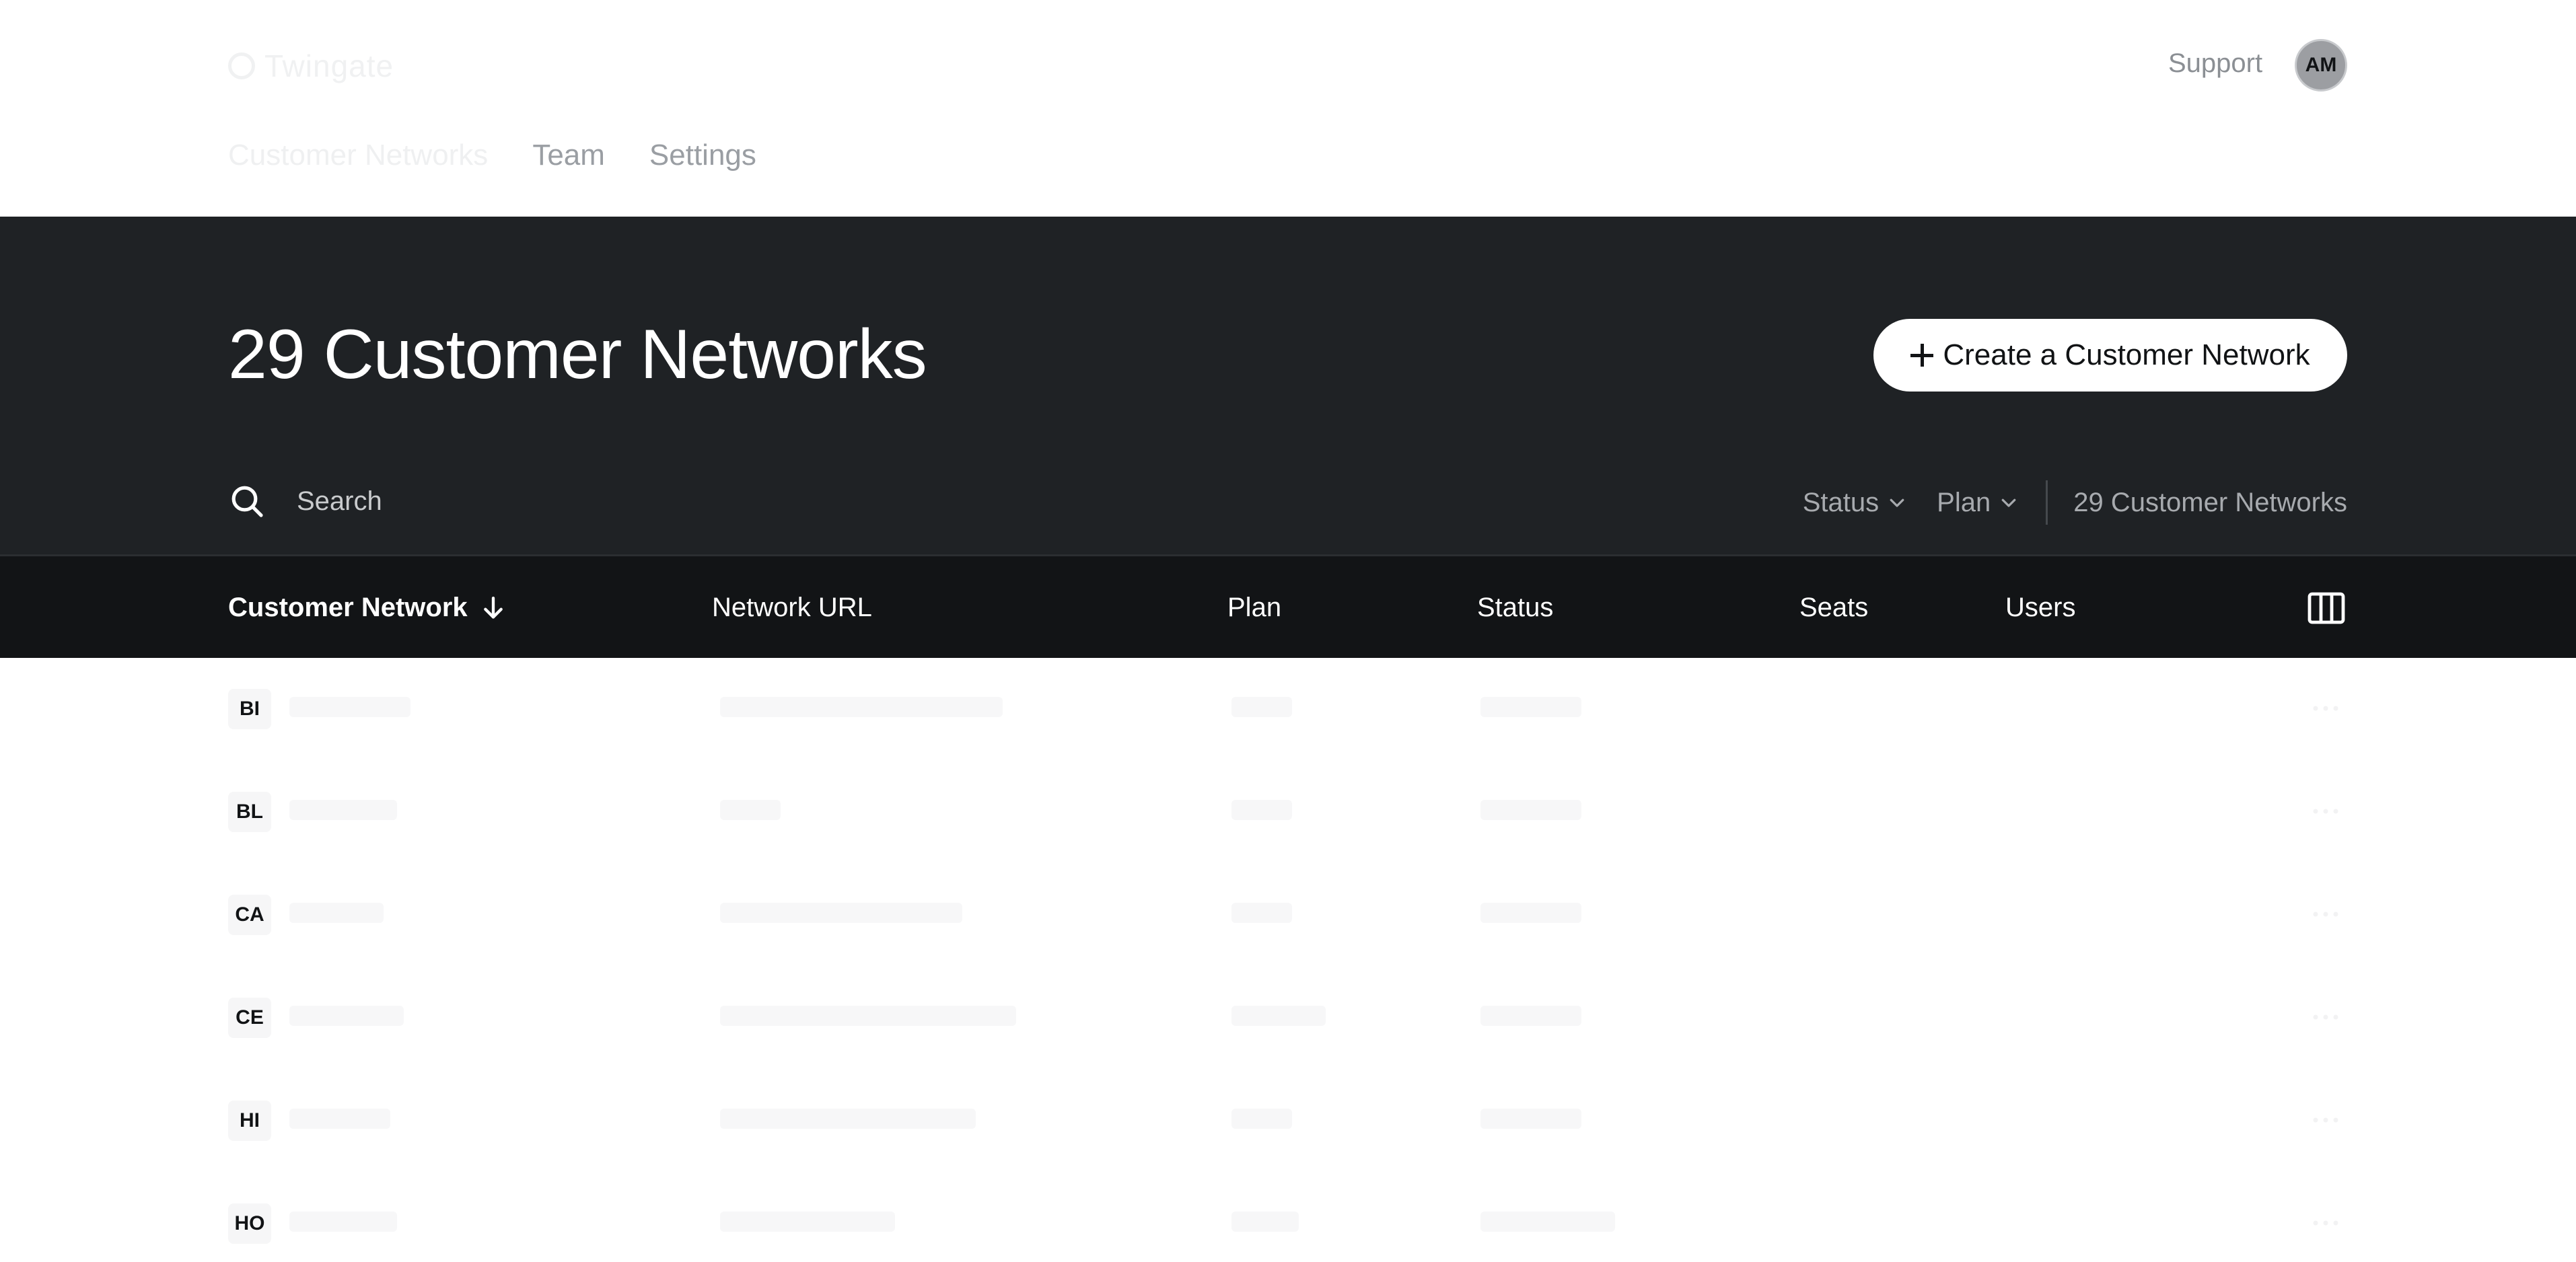  Describe the element at coordinates (792, 608) in the screenshot. I see `column-header-network-url: Network URL` at that location.